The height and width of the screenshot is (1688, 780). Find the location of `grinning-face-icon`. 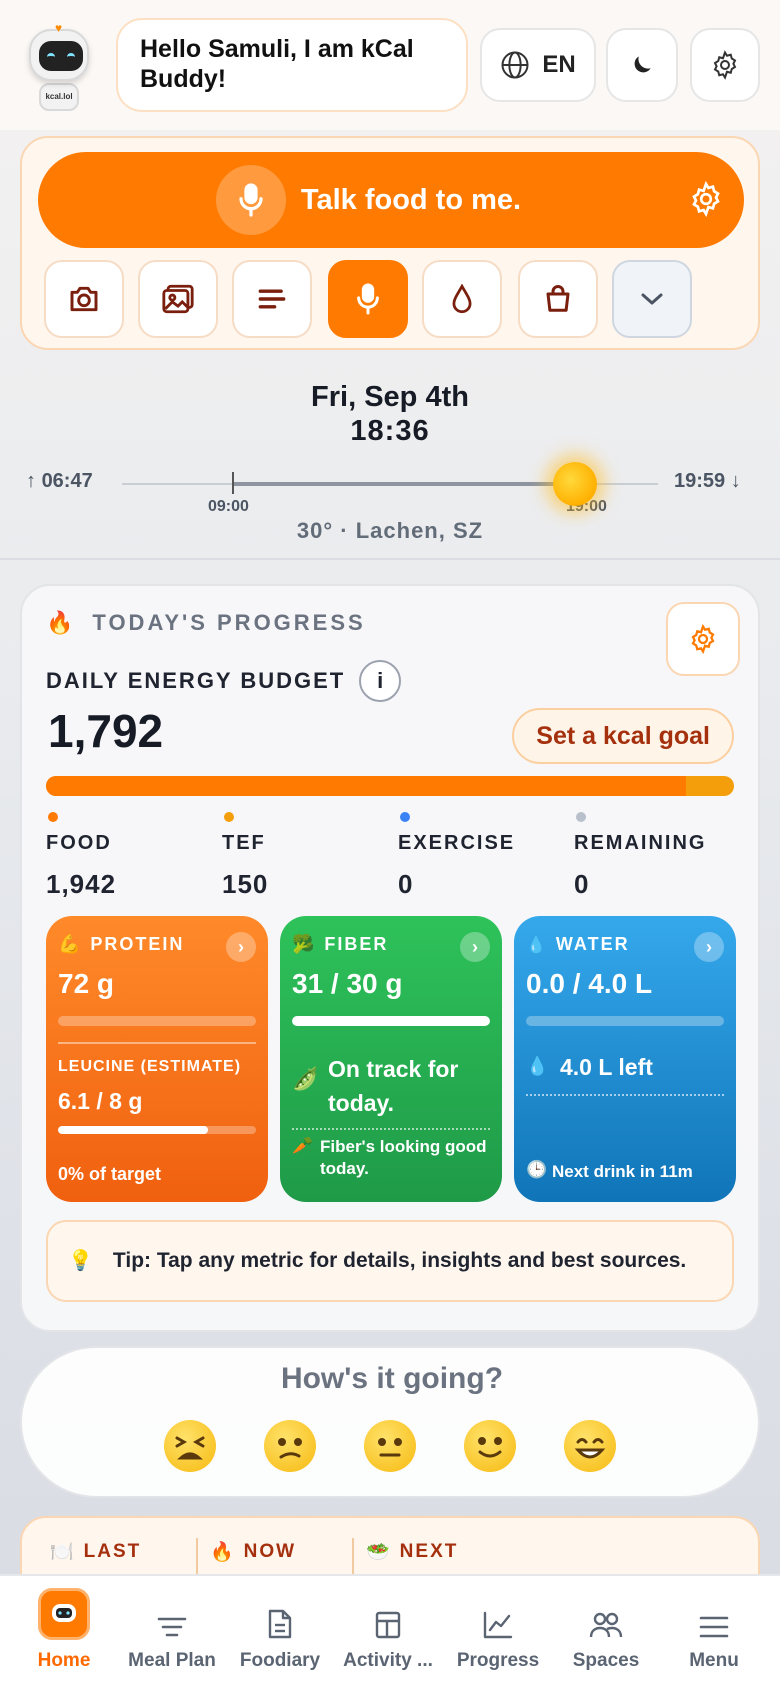

grinning-face-icon is located at coordinates (590, 1446).